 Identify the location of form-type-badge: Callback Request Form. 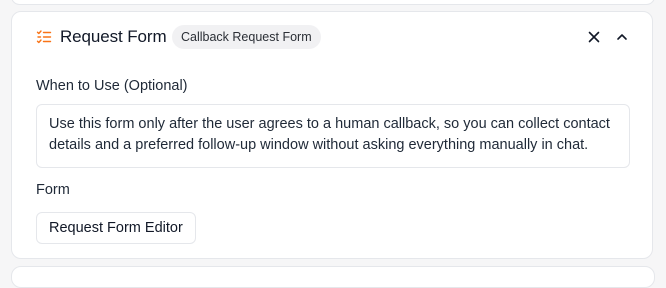
(246, 37).